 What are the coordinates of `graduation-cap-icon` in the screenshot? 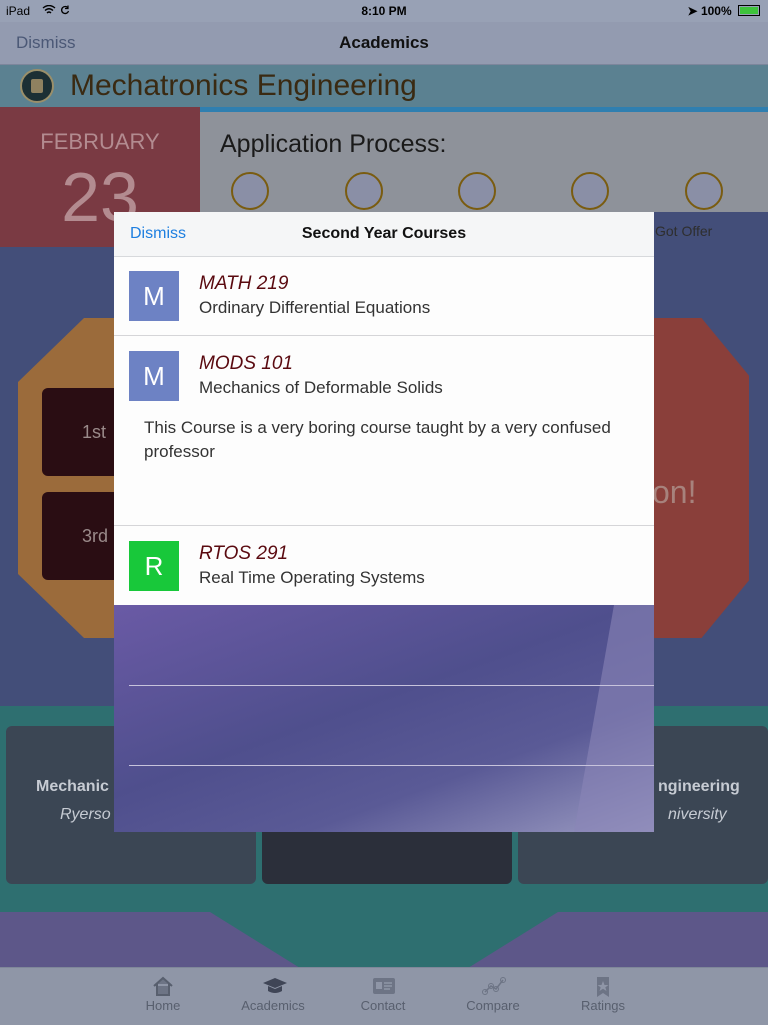 It's located at (274, 986).